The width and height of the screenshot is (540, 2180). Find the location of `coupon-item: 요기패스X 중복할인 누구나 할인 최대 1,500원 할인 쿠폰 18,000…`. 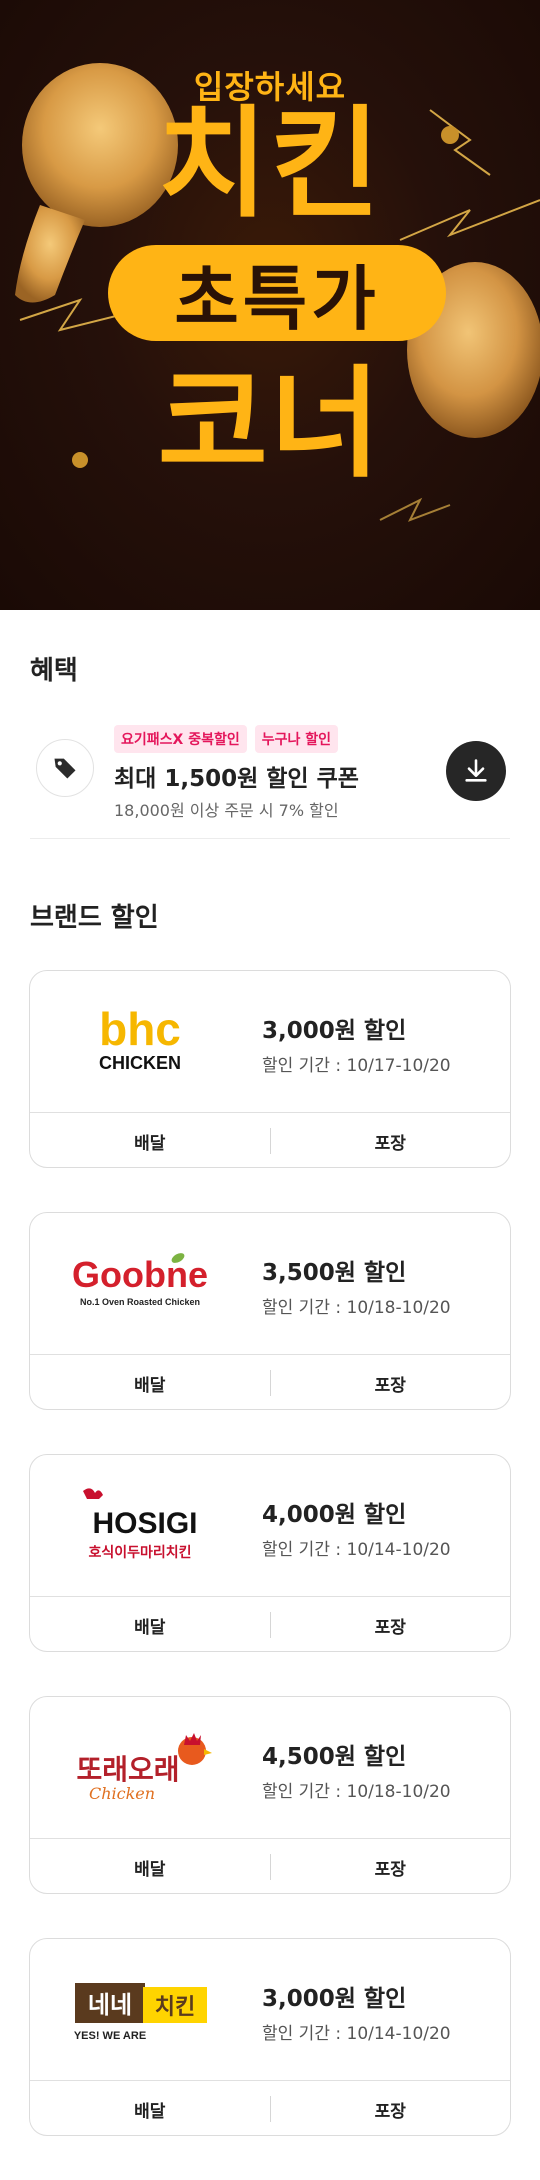

coupon-item: 요기패스X 중복할인 누구나 할인 최대 1,500원 할인 쿠폰 18,000… is located at coordinates (270, 782).